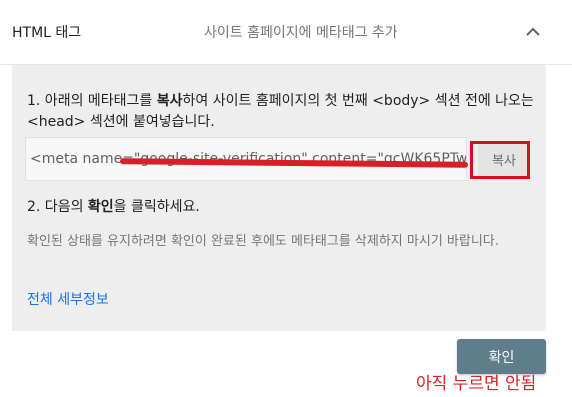 The height and width of the screenshot is (397, 572). Describe the element at coordinates (500, 160) in the screenshot. I see `copy-button-highlight-box` at that location.